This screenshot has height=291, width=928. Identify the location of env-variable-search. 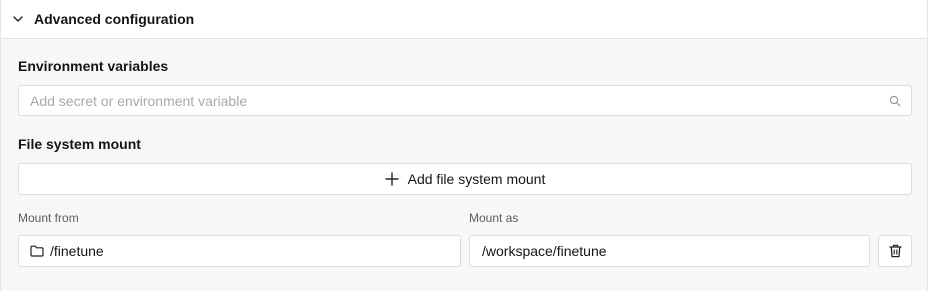
(465, 100).